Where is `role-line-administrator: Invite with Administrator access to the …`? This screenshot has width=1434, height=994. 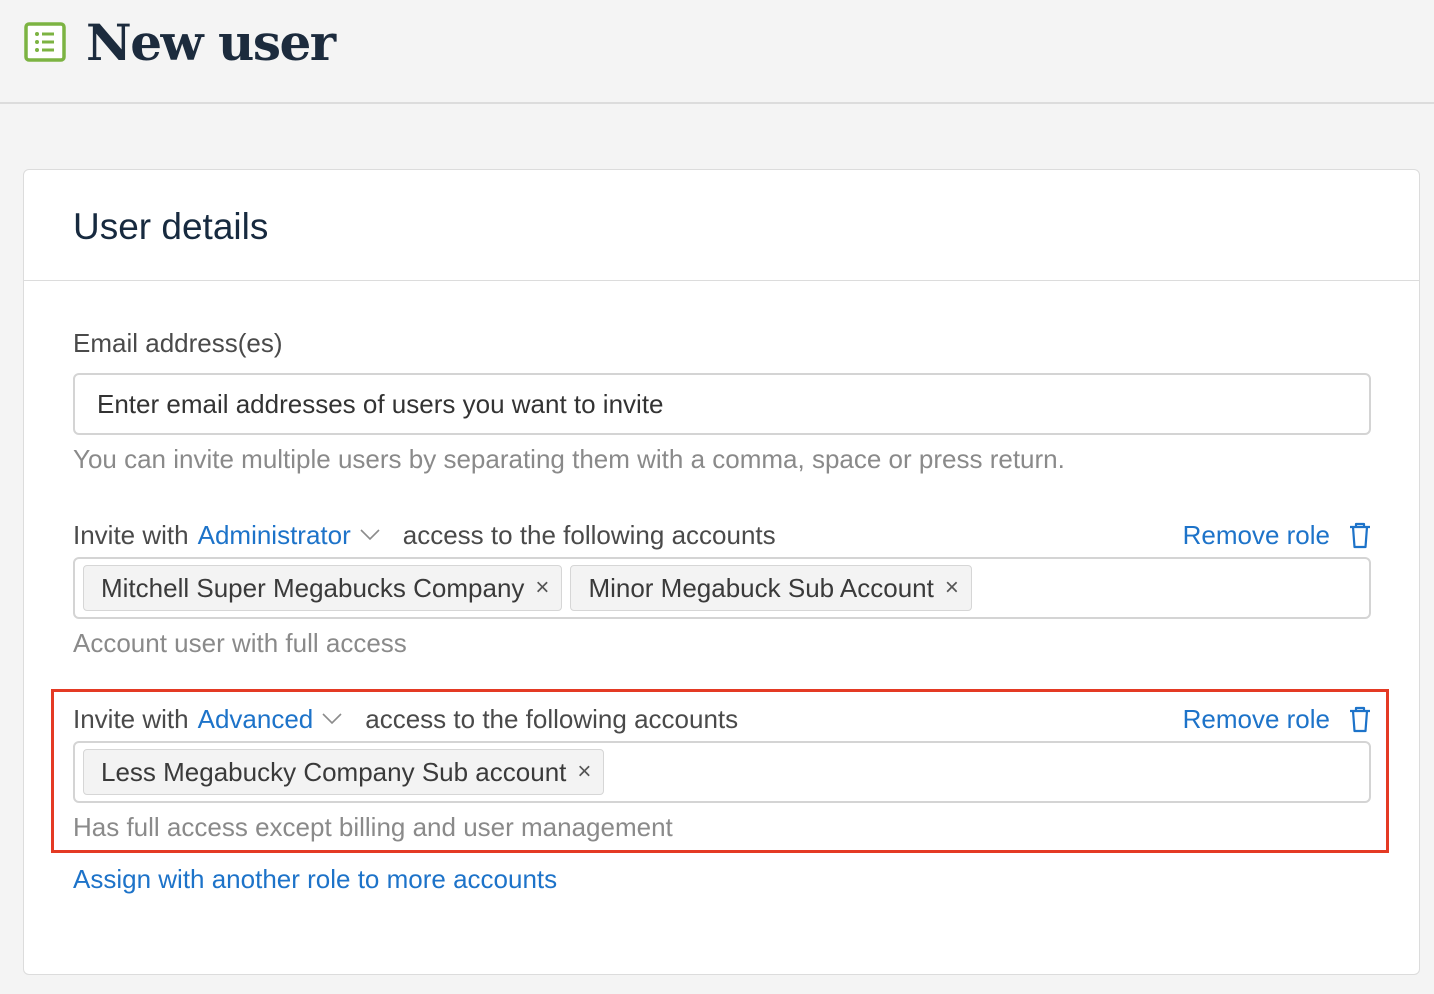 role-line-administrator: Invite with Administrator access to the … is located at coordinates (424, 535).